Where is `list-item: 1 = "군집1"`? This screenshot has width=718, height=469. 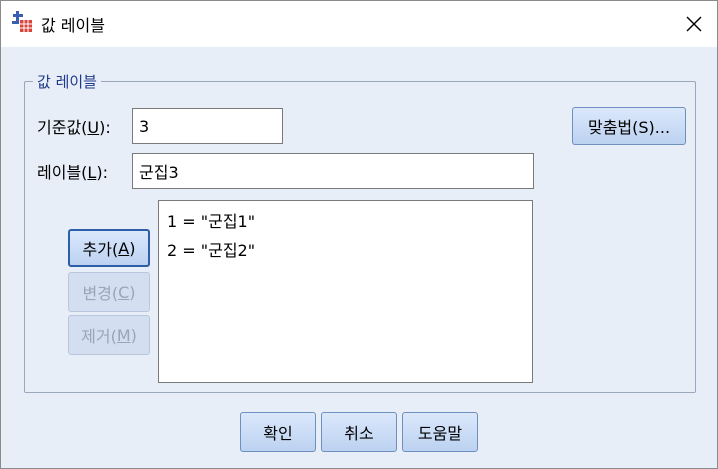 list-item: 1 = "군집1" is located at coordinates (349, 221).